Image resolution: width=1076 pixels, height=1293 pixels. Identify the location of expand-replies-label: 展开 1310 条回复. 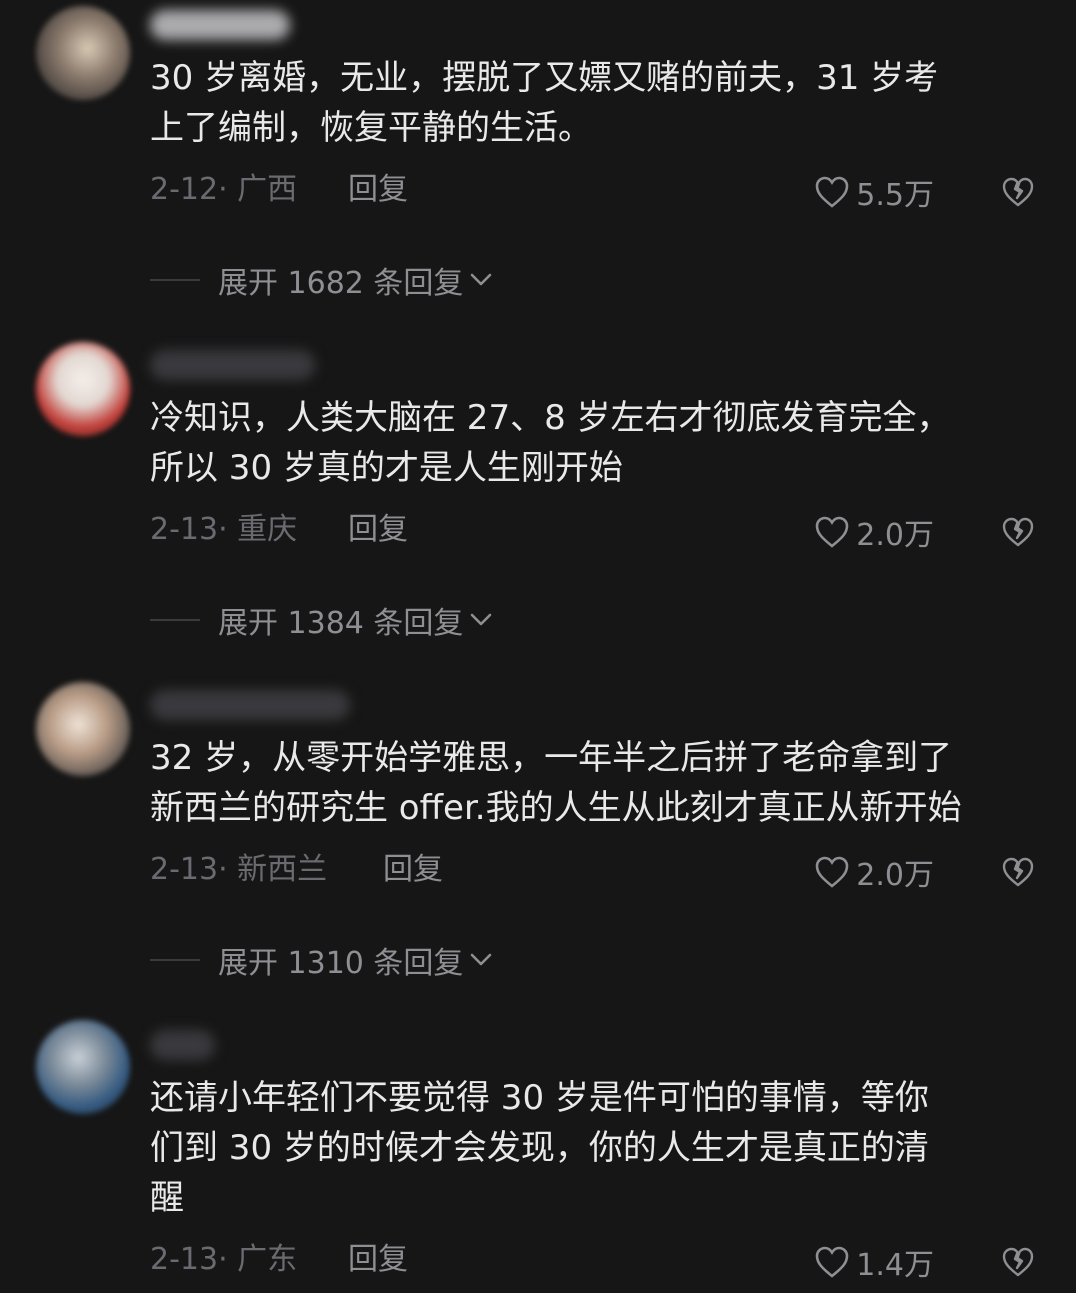
(341, 963).